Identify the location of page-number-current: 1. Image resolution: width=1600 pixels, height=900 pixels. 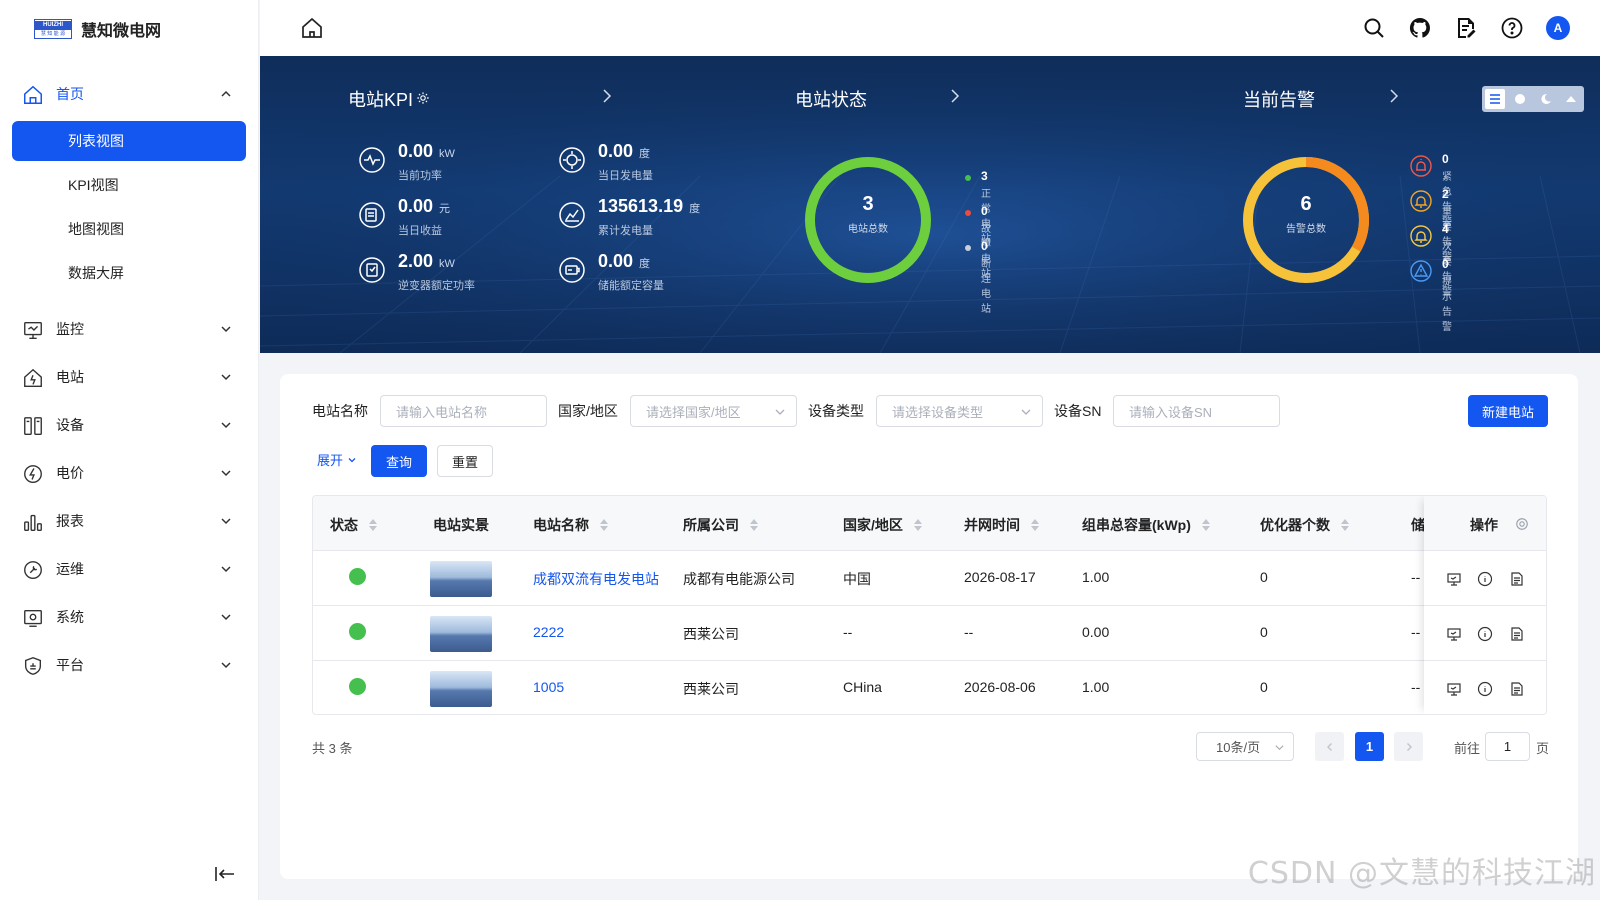
(1369, 746).